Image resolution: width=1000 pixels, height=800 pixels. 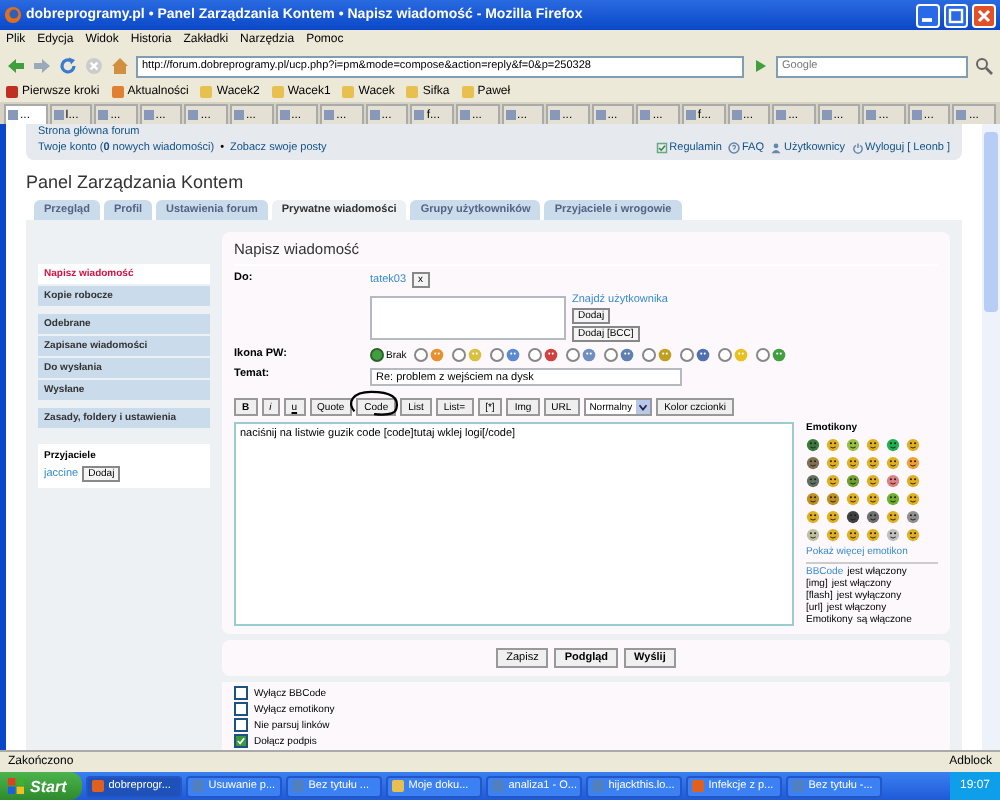 I want to click on close-icon, so click(x=984, y=15).